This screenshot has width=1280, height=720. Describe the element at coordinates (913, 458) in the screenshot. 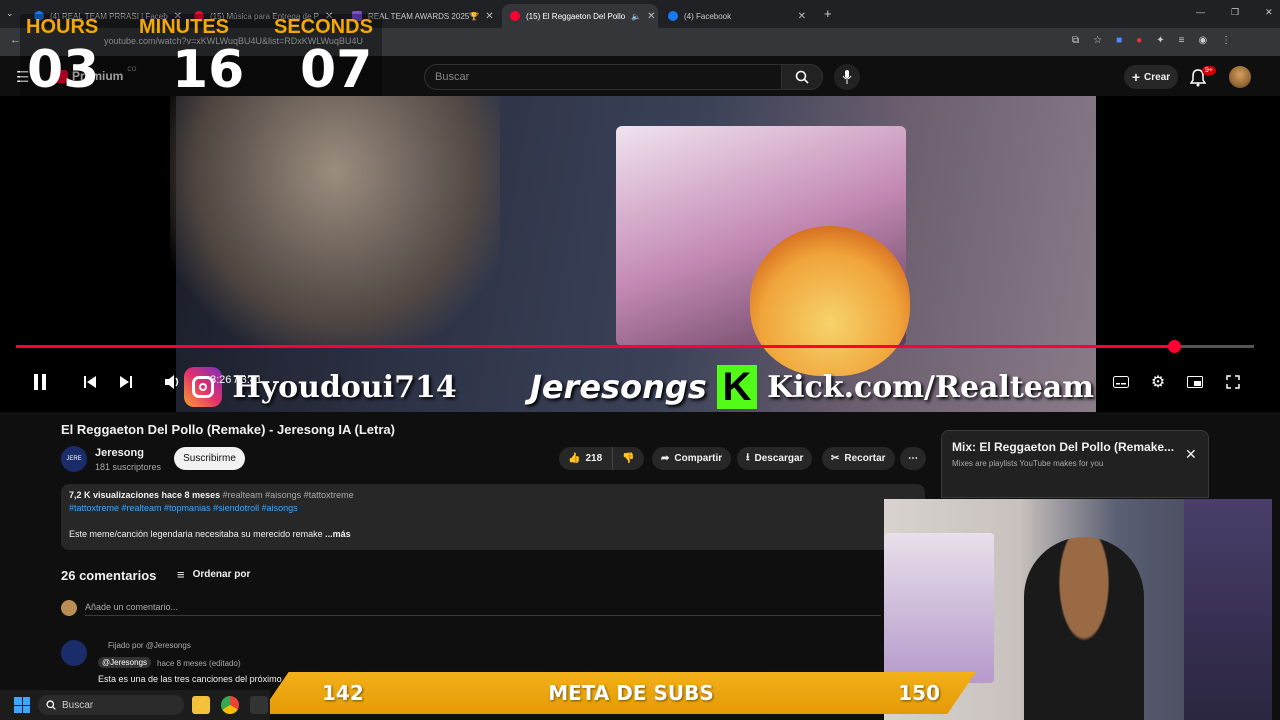

I see `more-actions-button: ⋯` at that location.